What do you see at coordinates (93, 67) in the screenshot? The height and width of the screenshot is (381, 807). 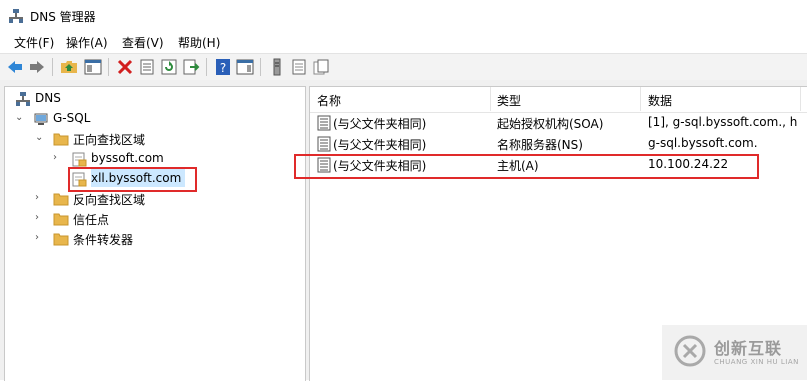 I see `show-hide-console-tree-icon` at bounding box center [93, 67].